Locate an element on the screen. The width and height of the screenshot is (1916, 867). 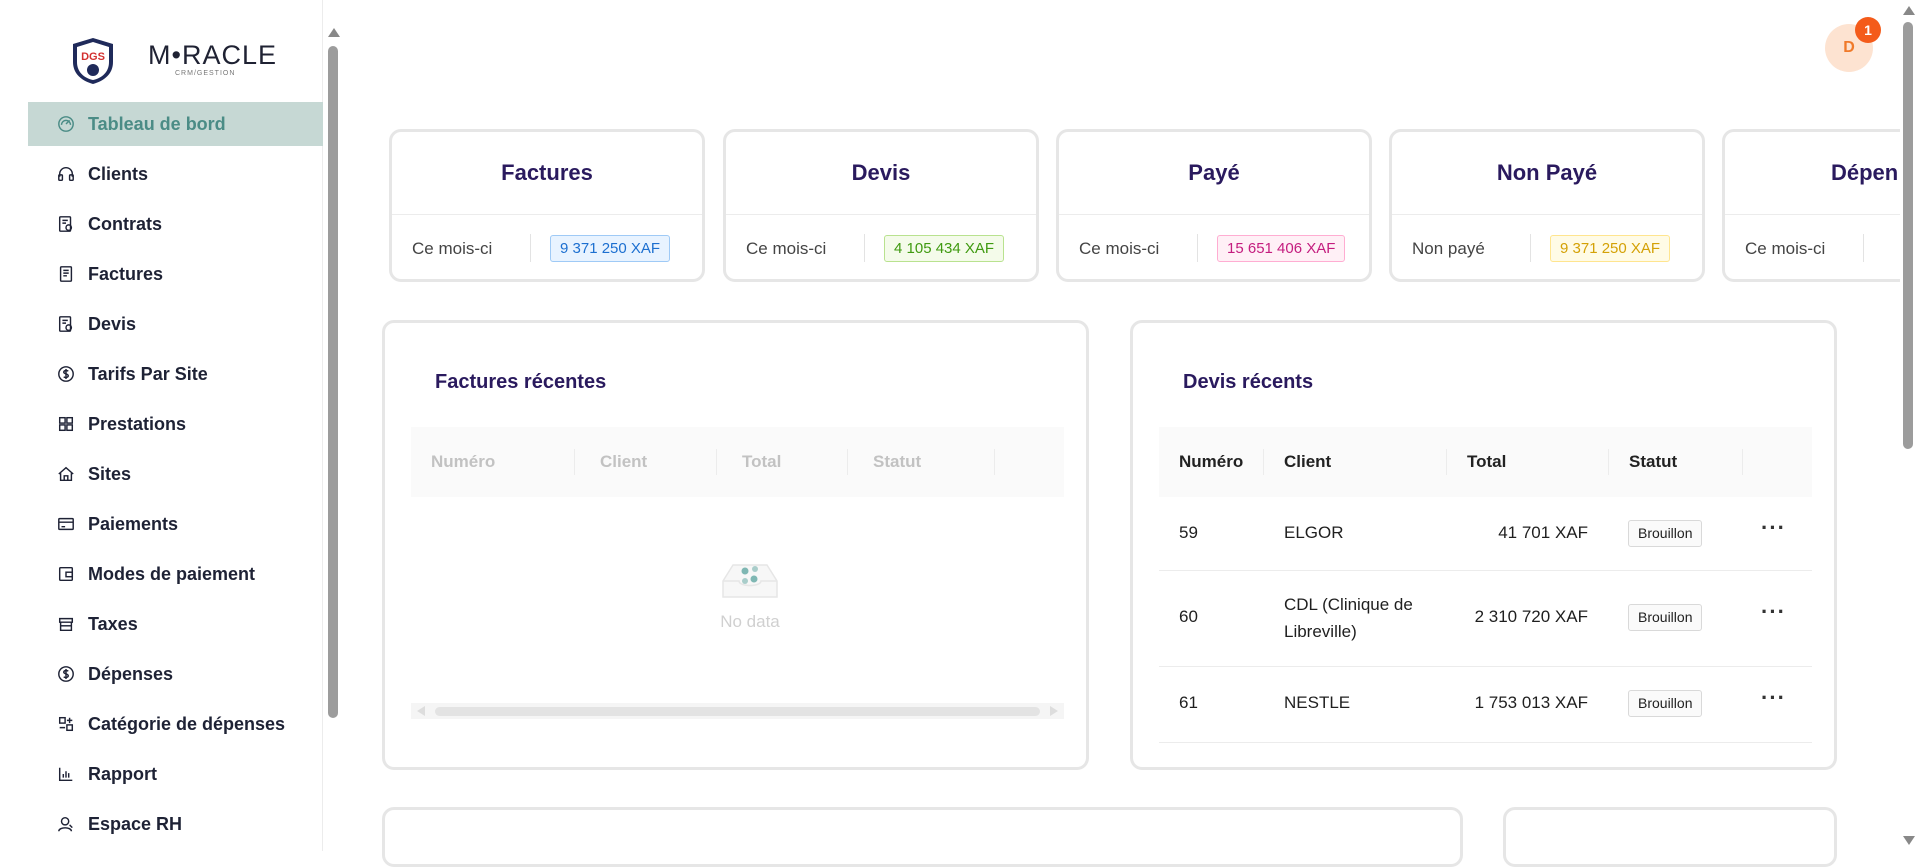
horizontal-scrollbar-thumb is located at coordinates (737, 711).